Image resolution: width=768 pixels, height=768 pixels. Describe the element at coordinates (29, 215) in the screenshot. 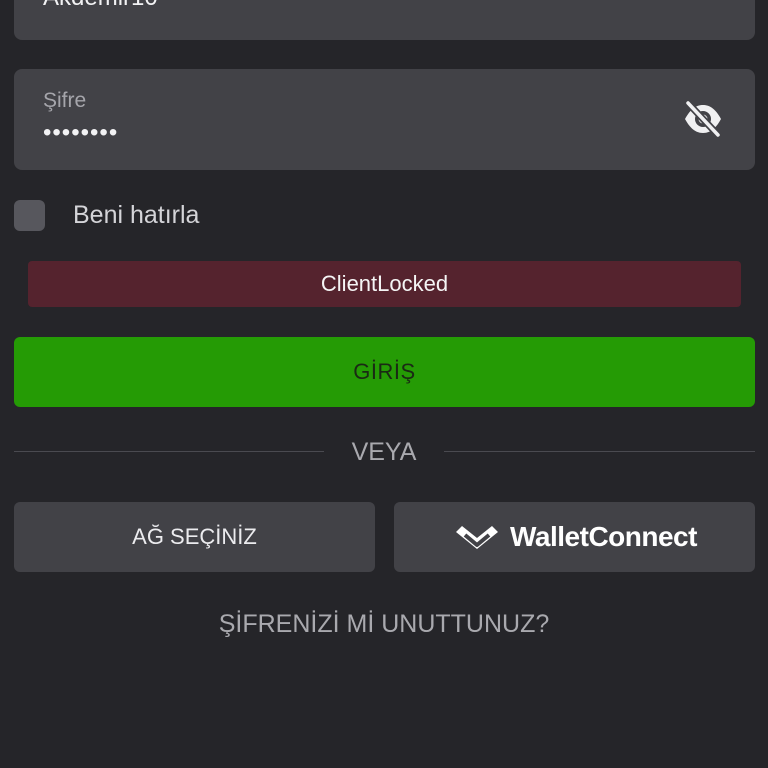

I see `remember-checkbox` at that location.